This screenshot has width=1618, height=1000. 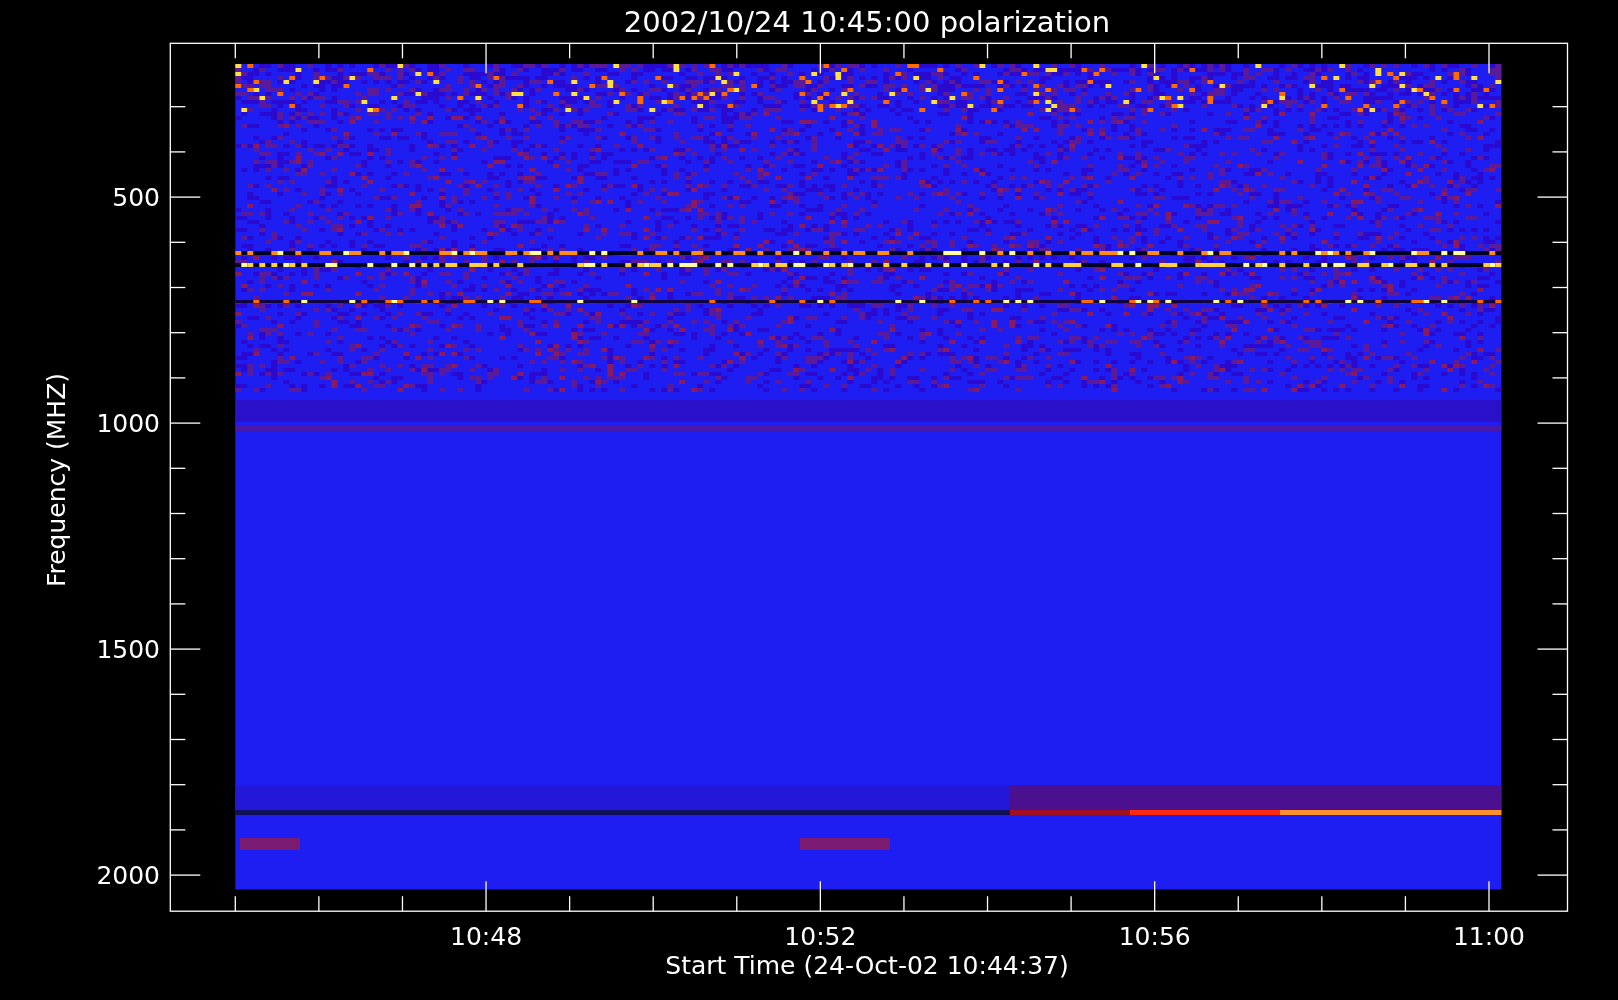 What do you see at coordinates (128, 876) in the screenshot?
I see `y-tick-label: 2000` at bounding box center [128, 876].